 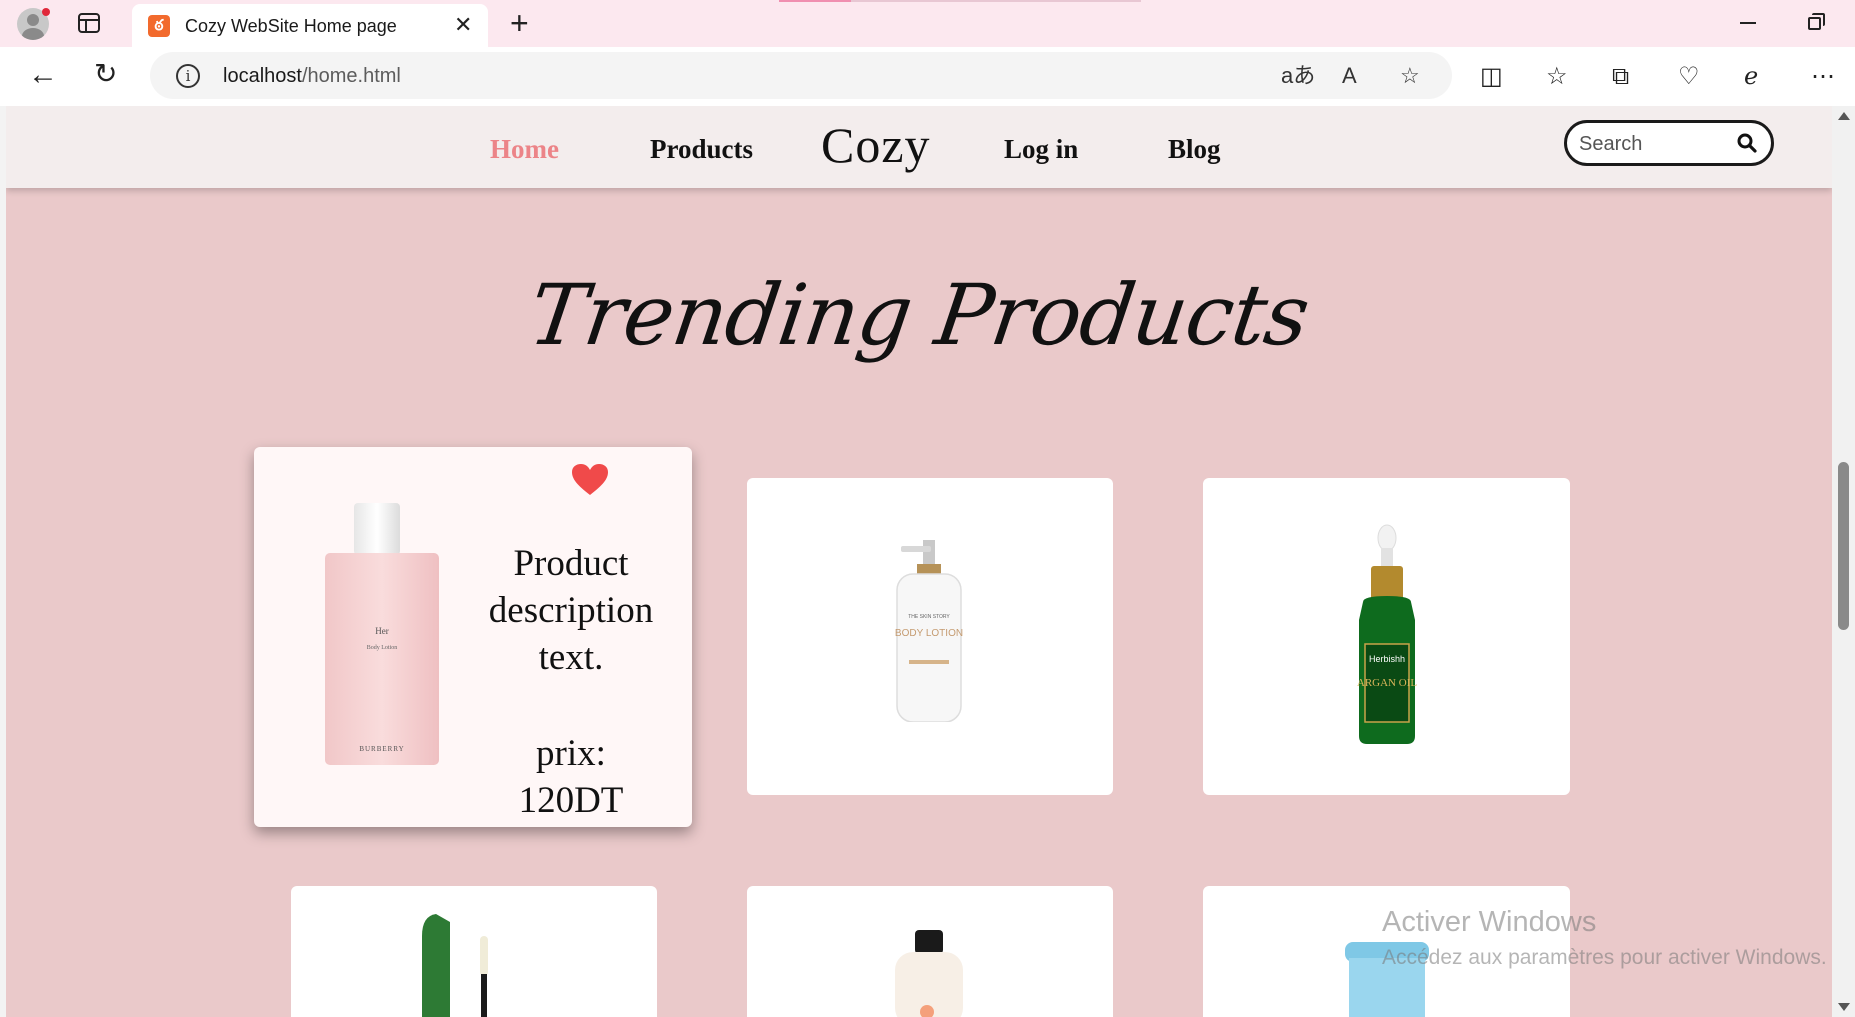 I want to click on svg-text: ARGAN OIL, so click(x=1387, y=683).